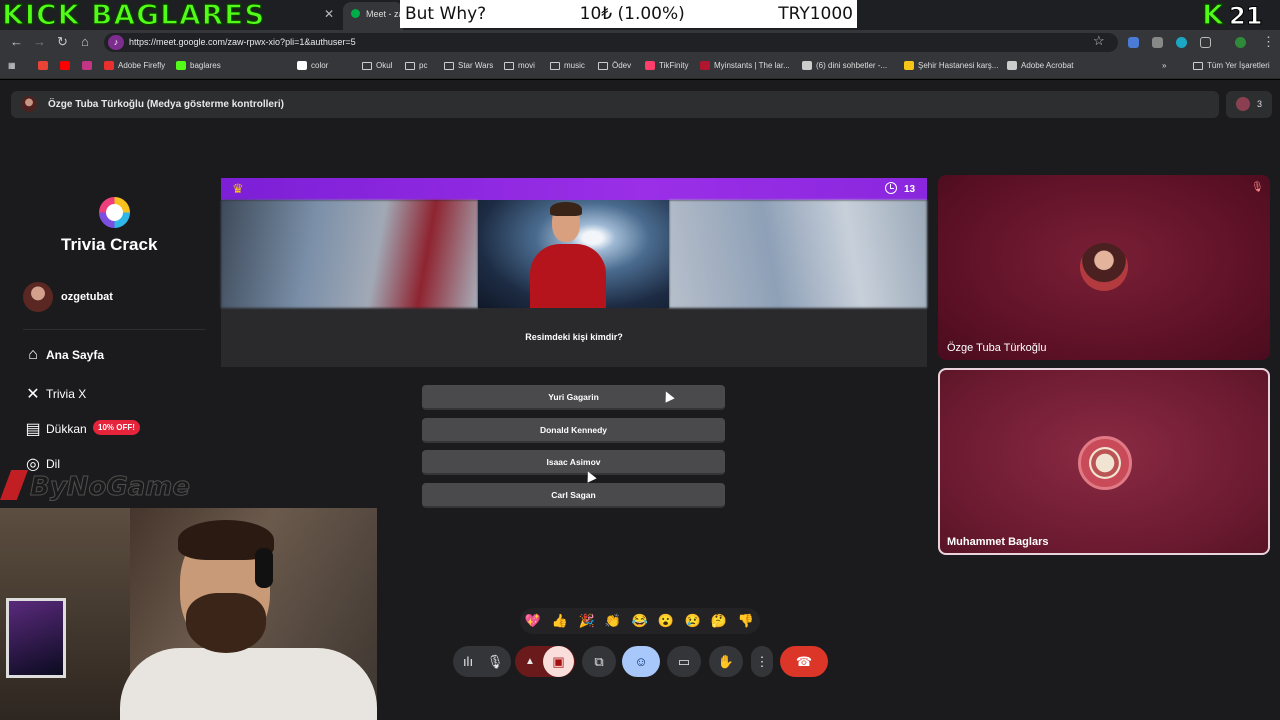 This screenshot has width=1280, height=720. What do you see at coordinates (38, 297) in the screenshot?
I see `user-avatar` at bounding box center [38, 297].